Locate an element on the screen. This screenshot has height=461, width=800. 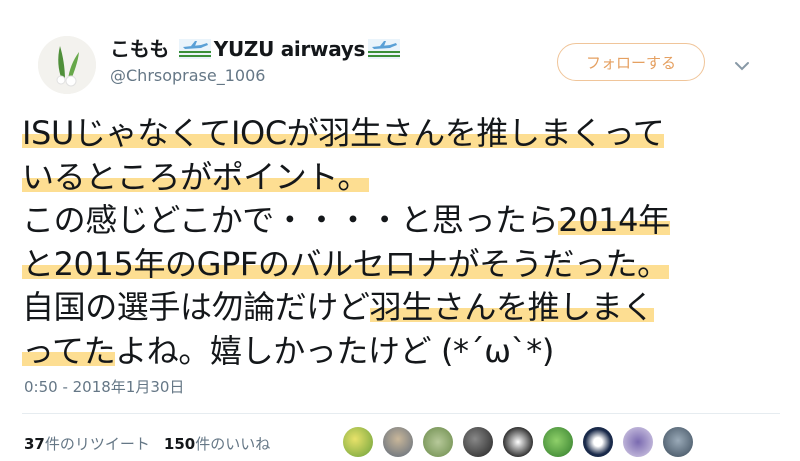
tweet-line: と2015年のGPFのバルセロナがそうだった。 is located at coordinates (407, 265).